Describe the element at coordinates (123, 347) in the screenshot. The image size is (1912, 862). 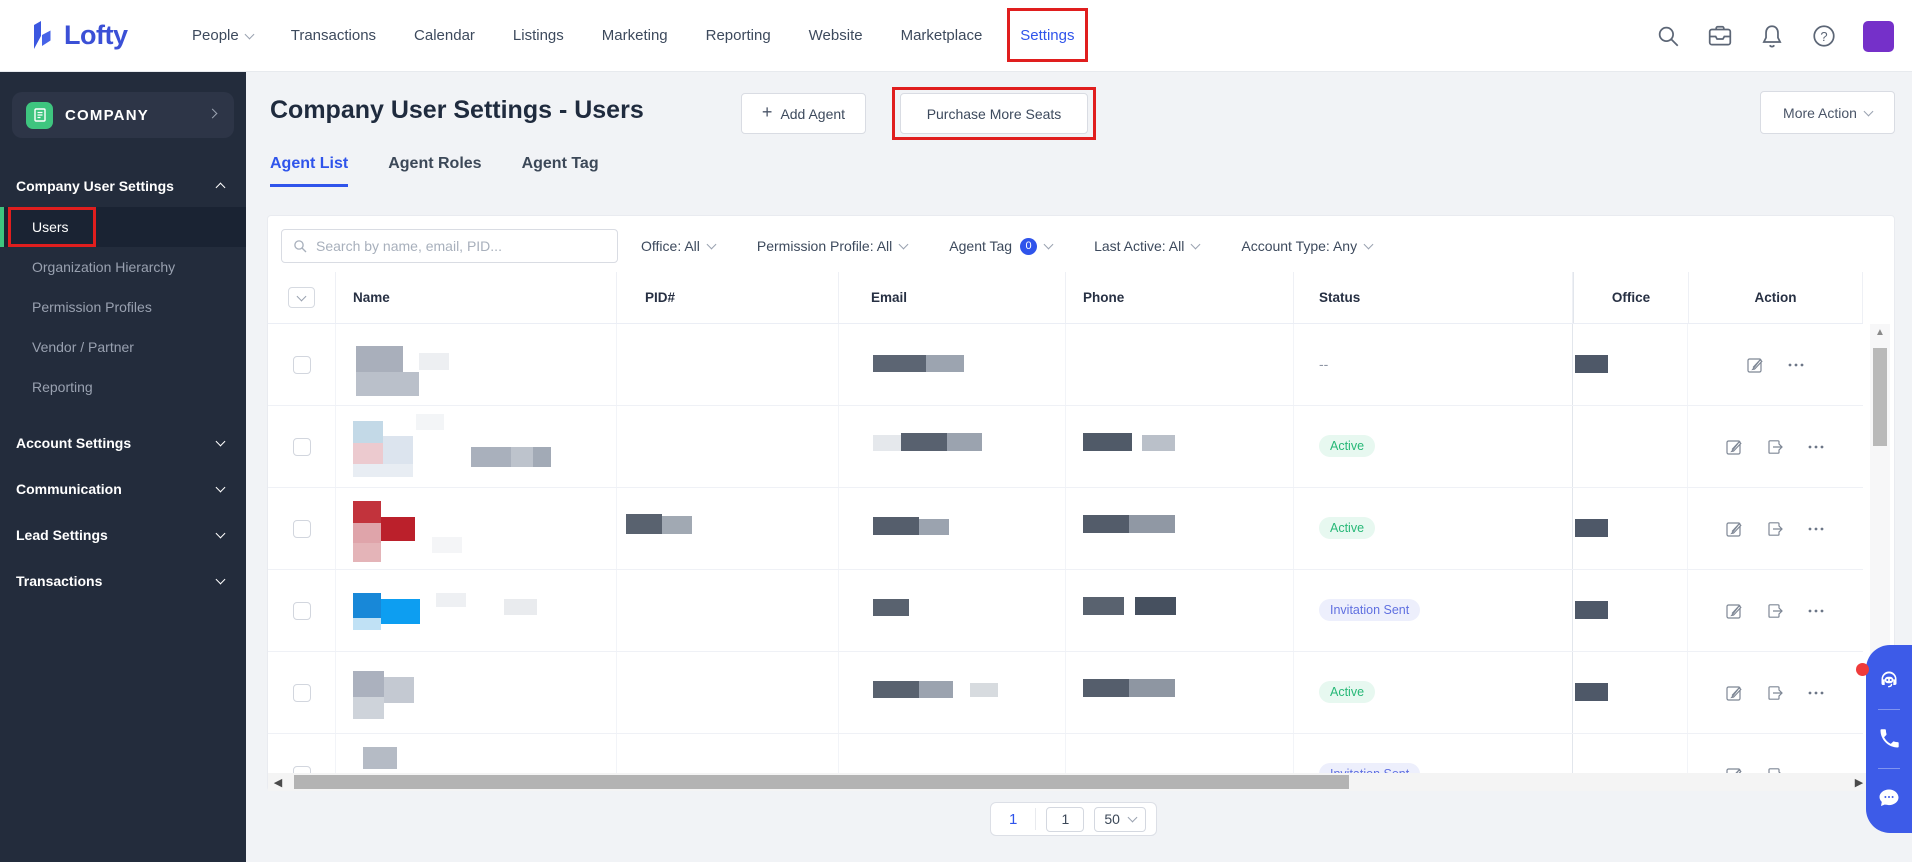
I see `sidebar-item-vendor-partner: Vendor / Partner` at that location.